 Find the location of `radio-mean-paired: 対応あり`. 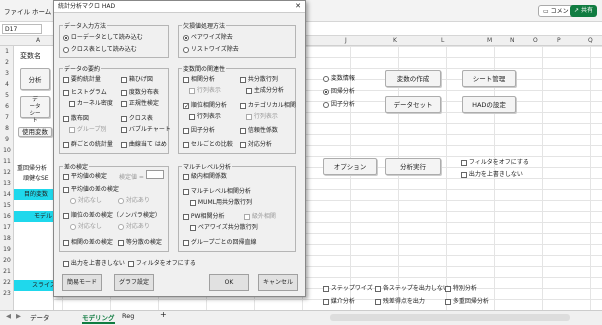

radio-mean-paired: 対応あり is located at coordinates (134, 199).